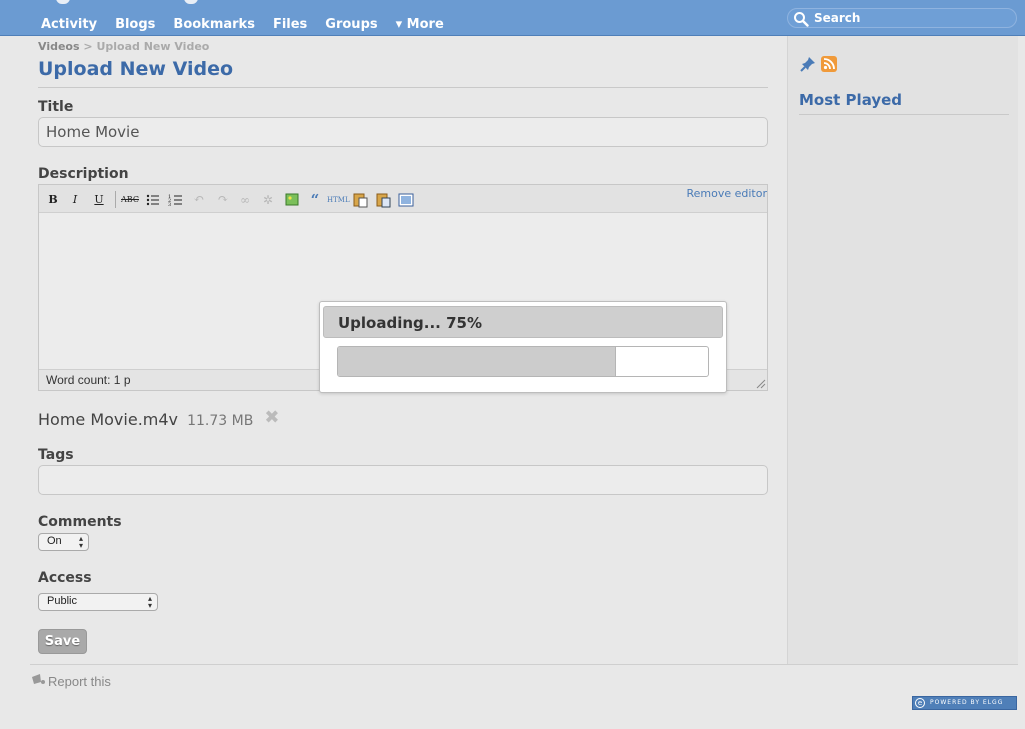 The width and height of the screenshot is (1025, 729). What do you see at coordinates (523, 322) in the screenshot?
I see `upload-status: Uploading... 75%` at bounding box center [523, 322].